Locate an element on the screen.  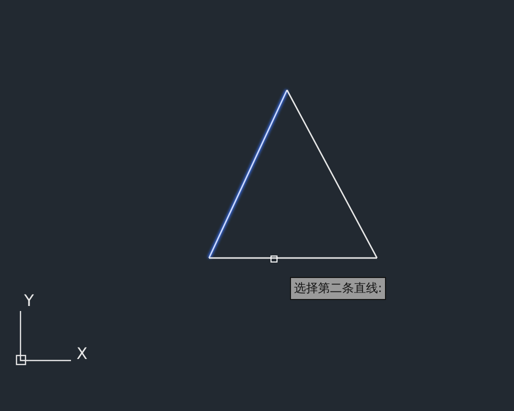
ucs-axes-icon is located at coordinates (43, 338).